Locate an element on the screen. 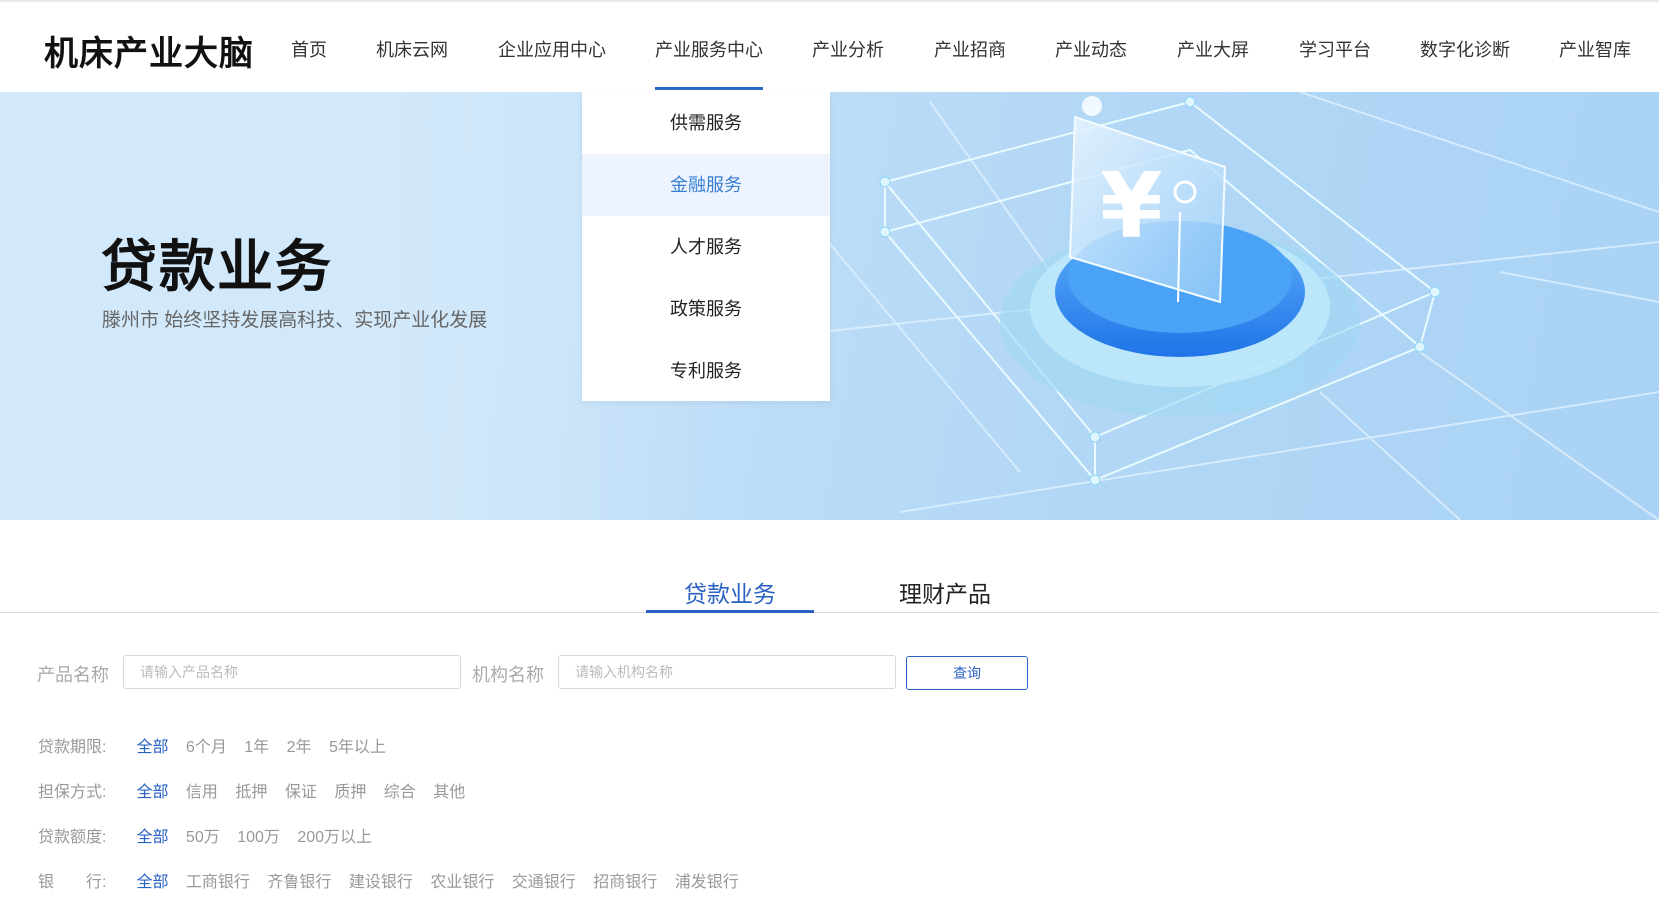  filter-option: 质押 is located at coordinates (350, 790).